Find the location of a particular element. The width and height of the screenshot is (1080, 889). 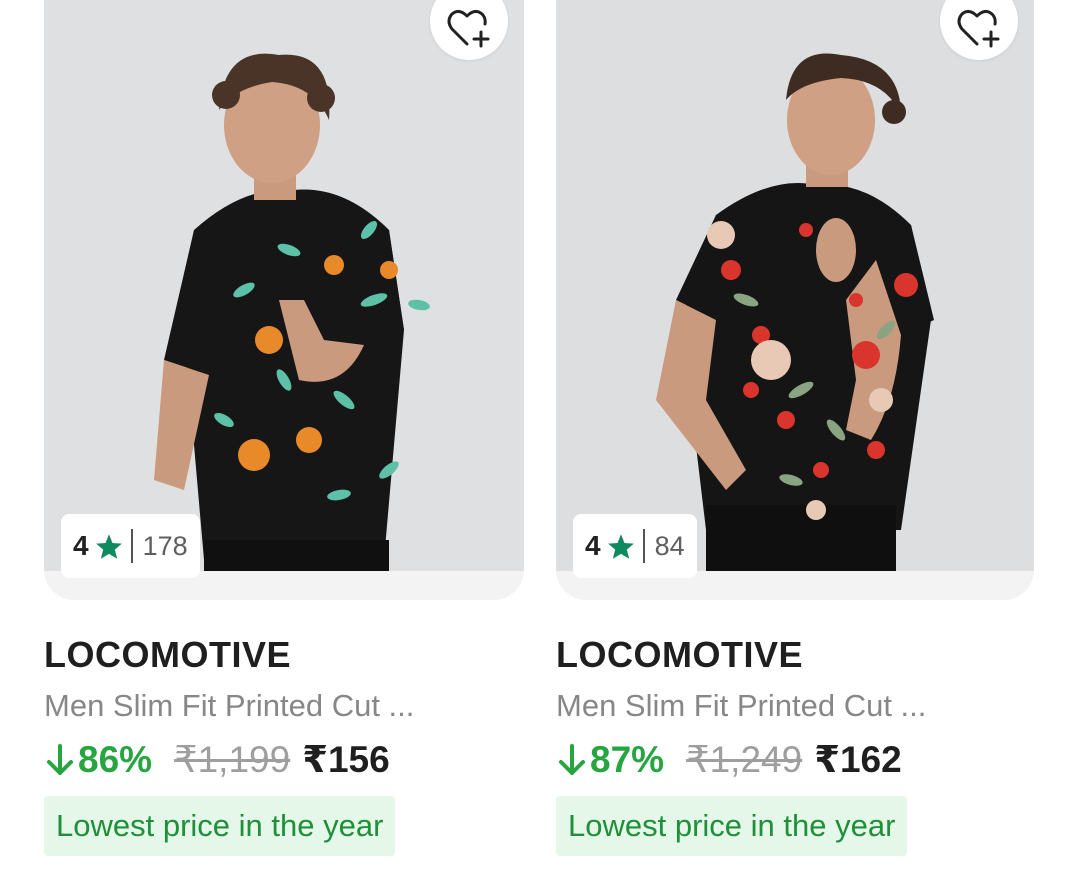

rating-badge: 4 84 is located at coordinates (635, 546).